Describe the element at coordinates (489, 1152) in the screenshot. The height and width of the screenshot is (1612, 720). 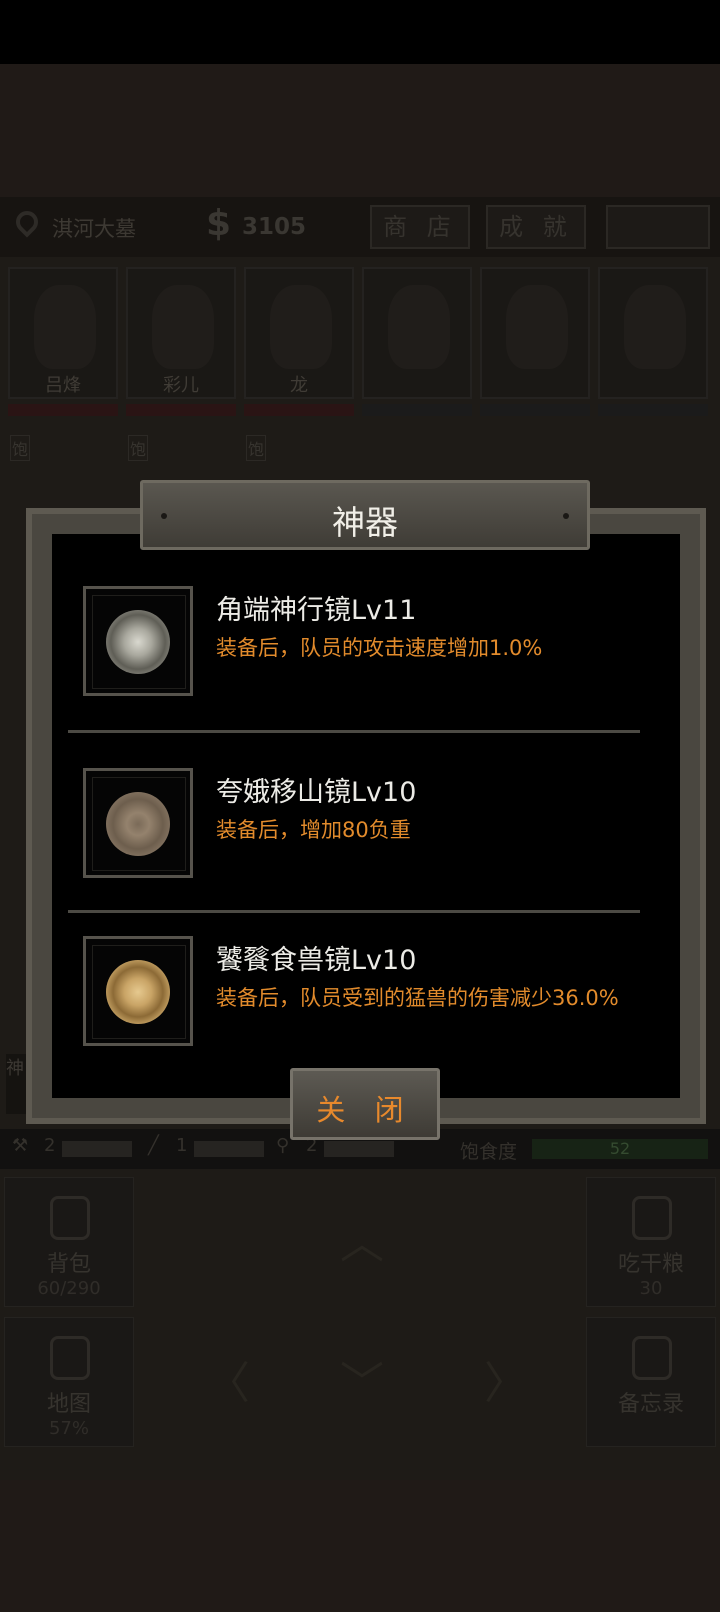
I see `satiety-label: 饱食度` at that location.